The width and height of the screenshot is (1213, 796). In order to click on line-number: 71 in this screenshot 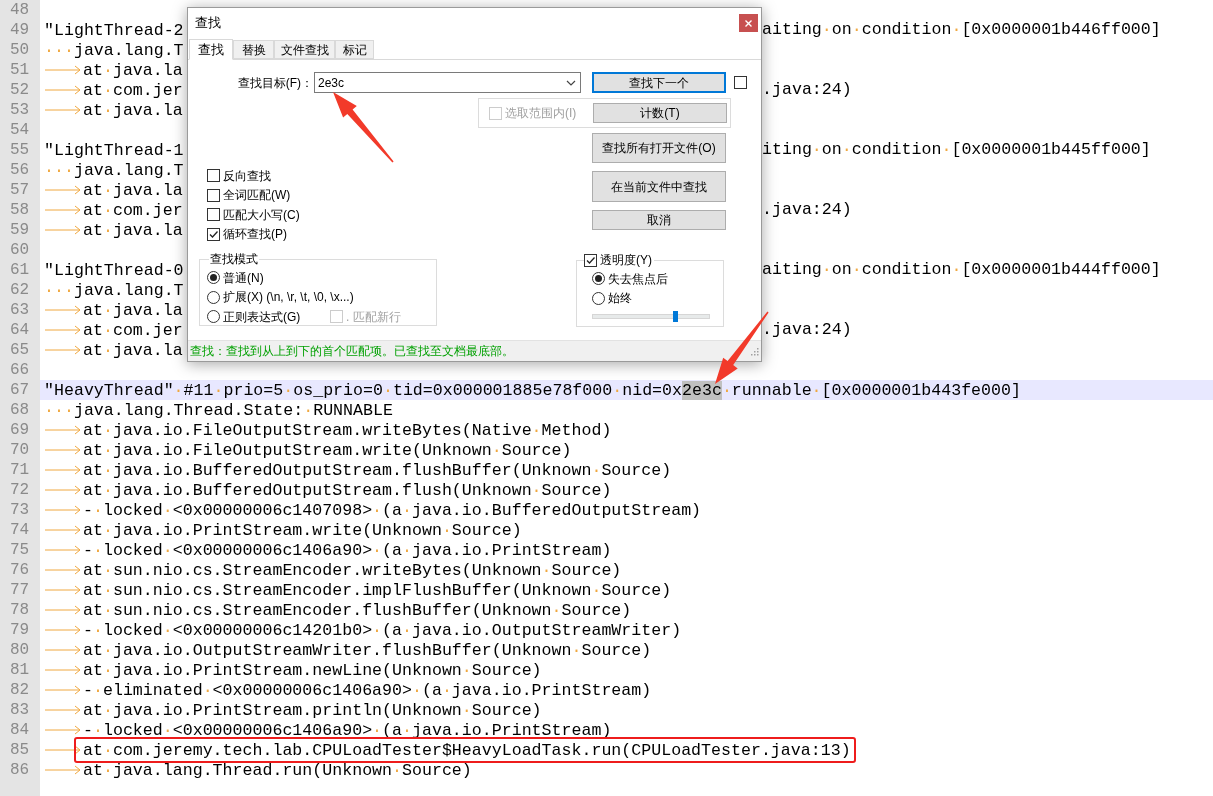, I will do `click(20, 470)`.